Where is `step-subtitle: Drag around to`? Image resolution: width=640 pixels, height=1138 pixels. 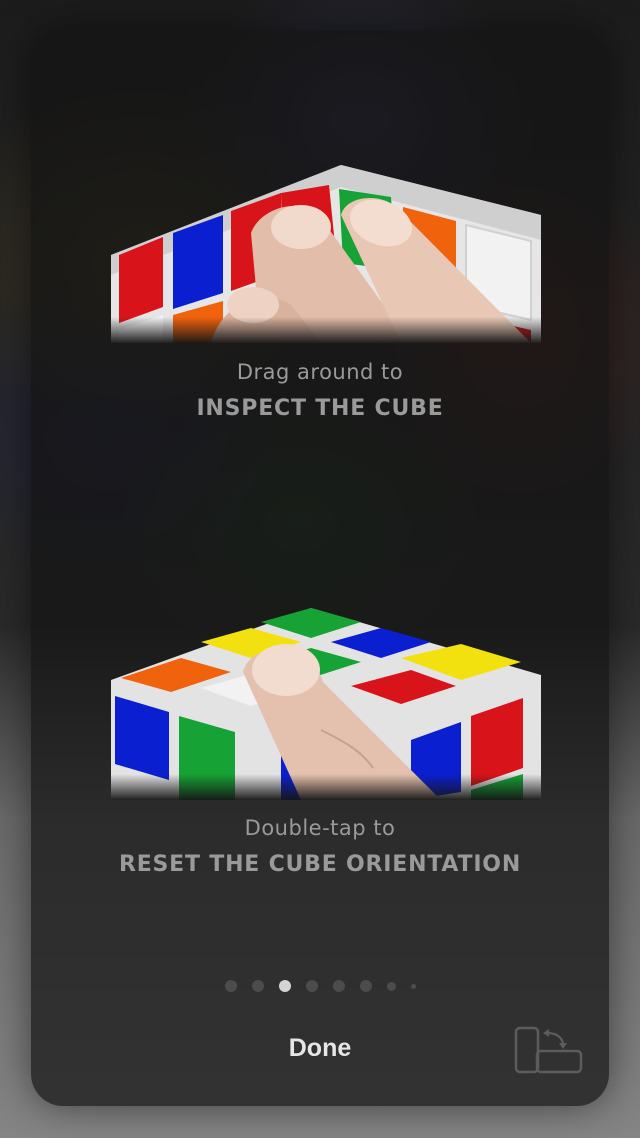 step-subtitle: Drag around to is located at coordinates (320, 372).